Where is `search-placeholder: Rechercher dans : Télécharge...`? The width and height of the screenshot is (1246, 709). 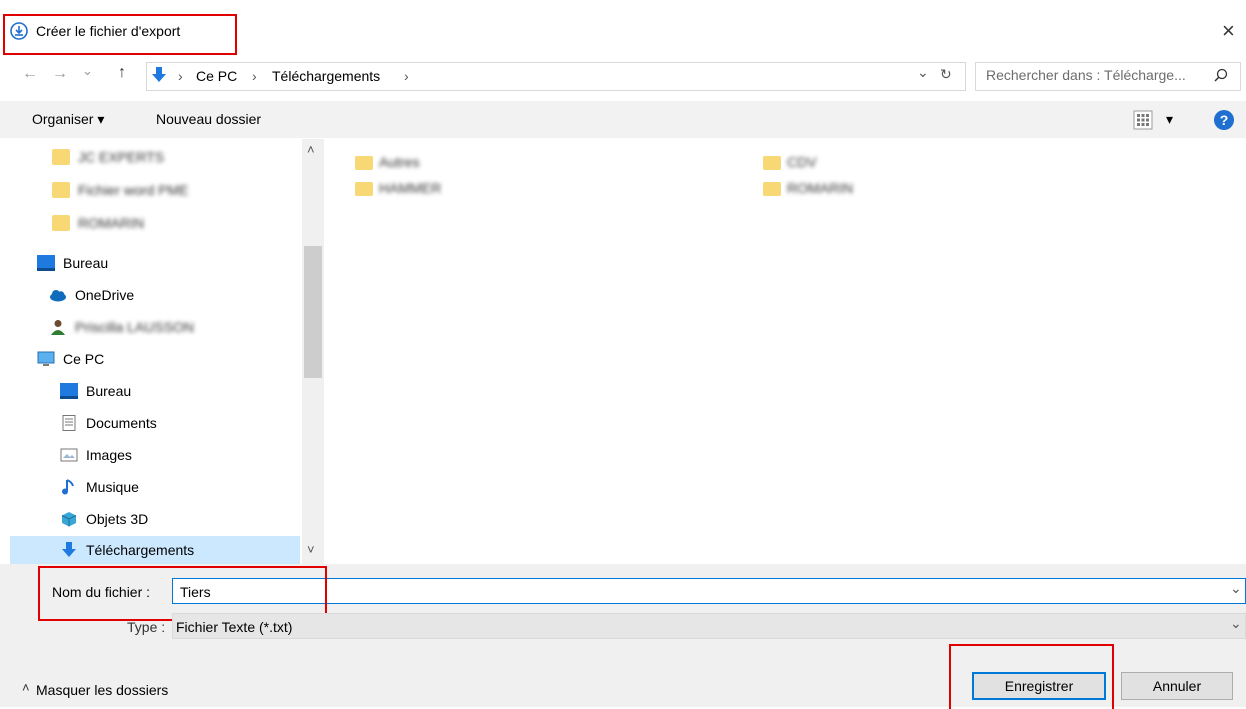 search-placeholder: Rechercher dans : Télécharge... is located at coordinates (1086, 75).